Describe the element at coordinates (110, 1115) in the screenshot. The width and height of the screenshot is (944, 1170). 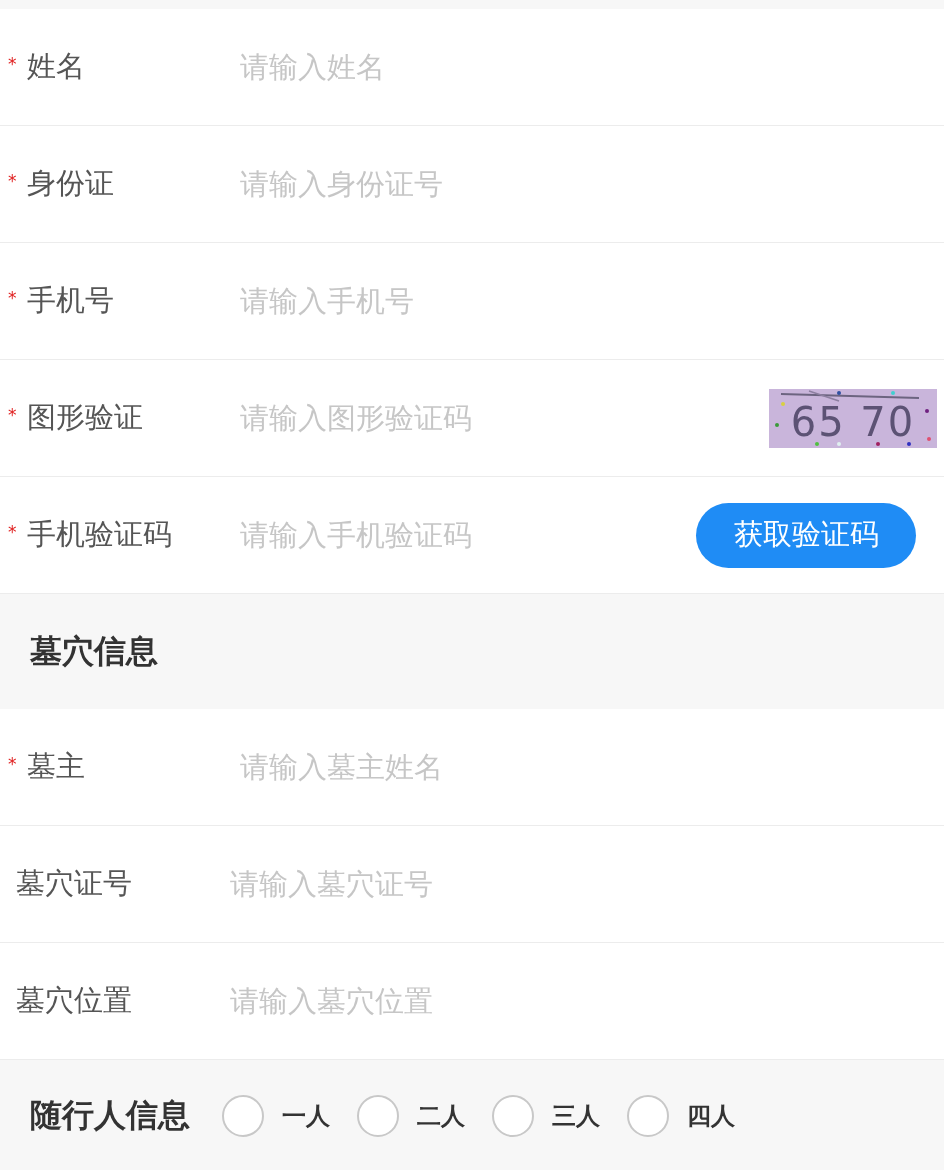
I see `section-heading: 随行人信息` at that location.